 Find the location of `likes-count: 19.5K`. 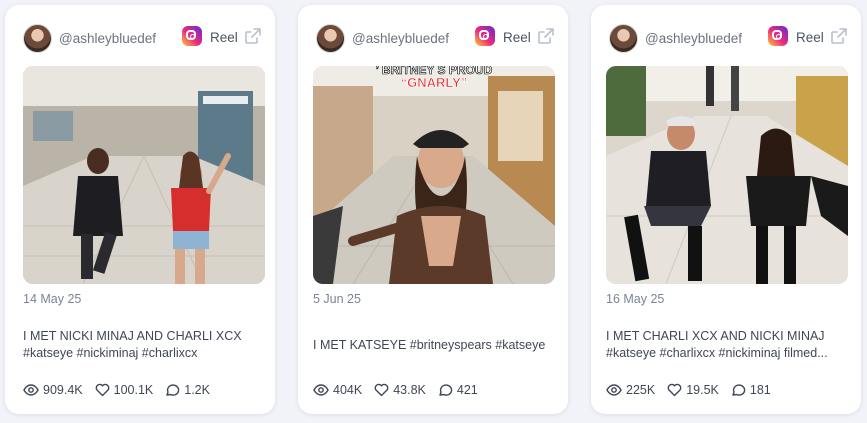

likes-count: 19.5K is located at coordinates (702, 390).